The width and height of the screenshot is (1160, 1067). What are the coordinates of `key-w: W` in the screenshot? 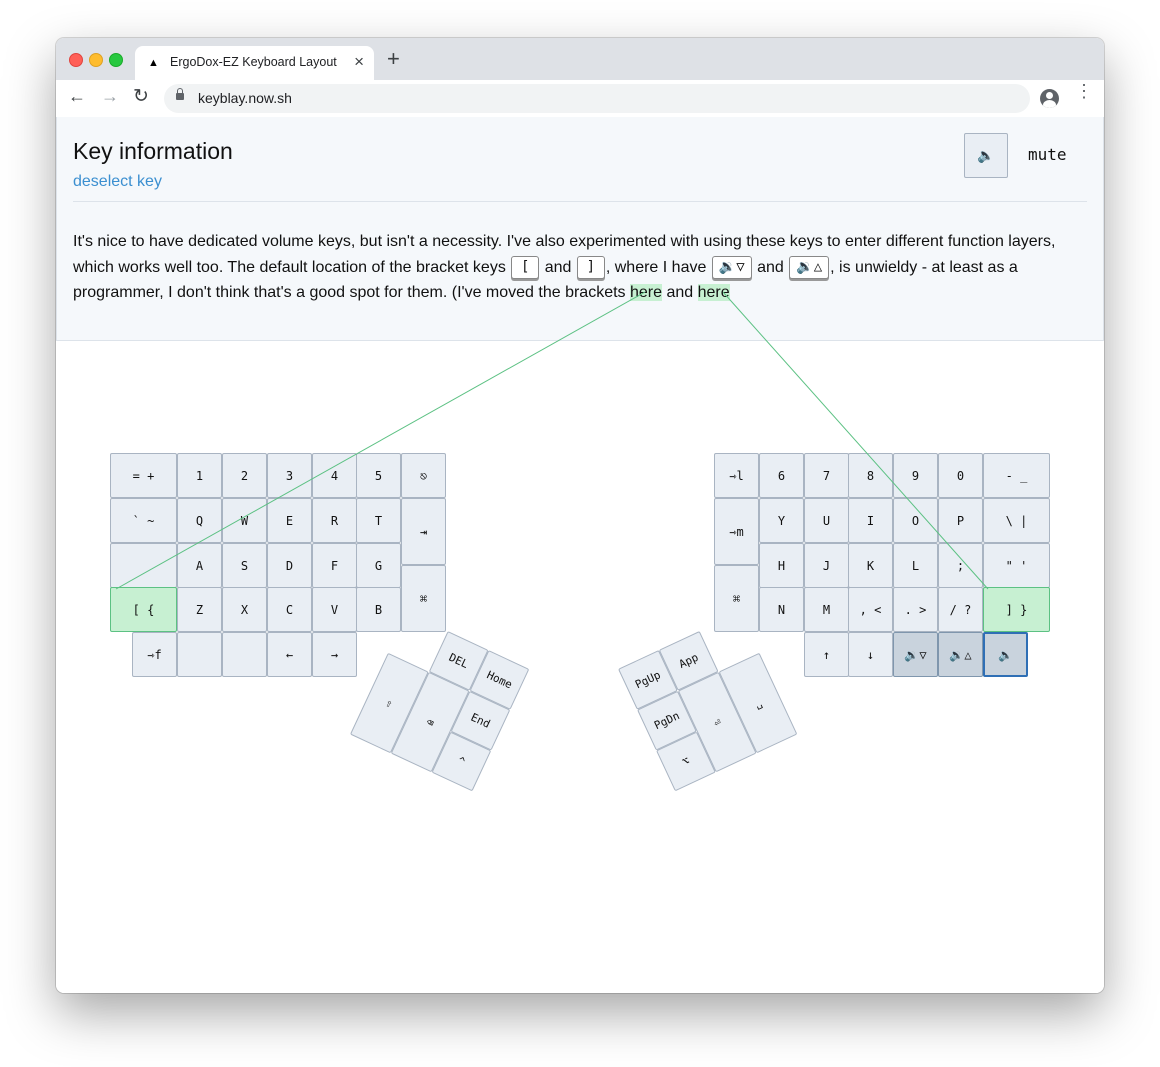 It's located at (244, 520).